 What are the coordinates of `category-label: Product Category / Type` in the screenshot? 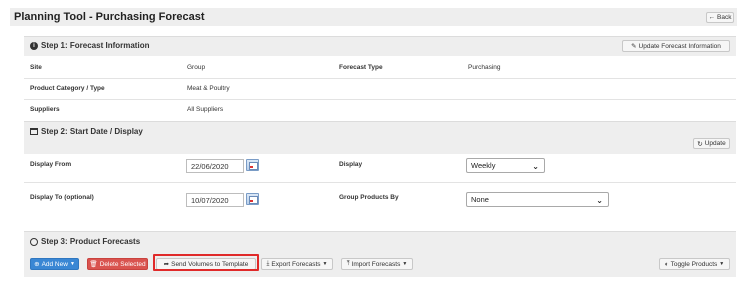 It's located at (67, 88).